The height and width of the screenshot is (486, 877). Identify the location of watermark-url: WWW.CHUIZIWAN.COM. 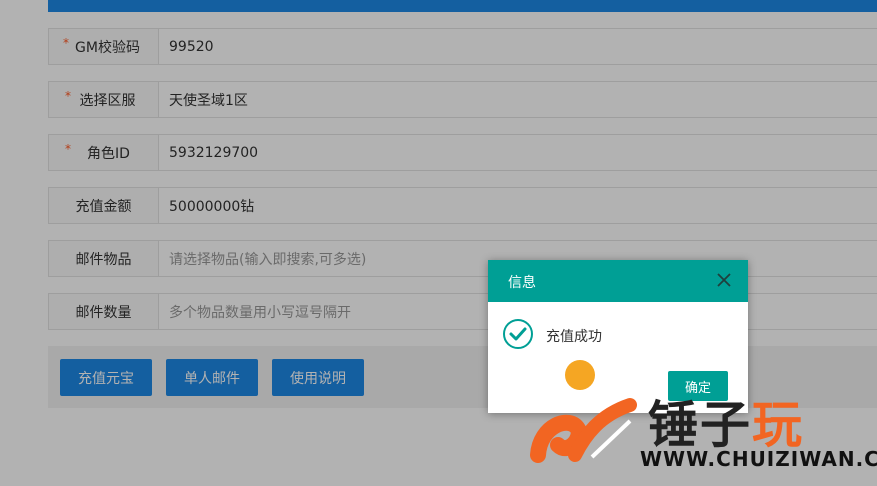
(758, 459).